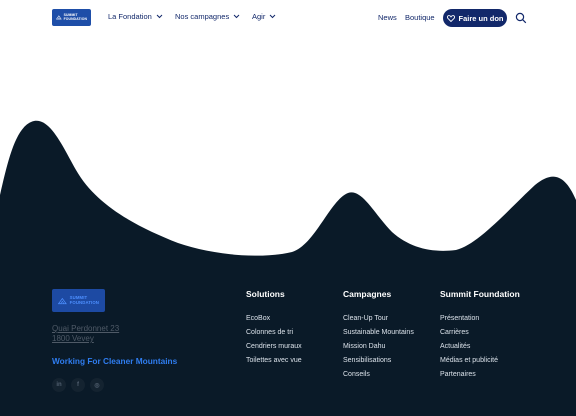  Describe the element at coordinates (378, 333) in the screenshot. I see `footer-link: Sustainable Mountains` at that location.